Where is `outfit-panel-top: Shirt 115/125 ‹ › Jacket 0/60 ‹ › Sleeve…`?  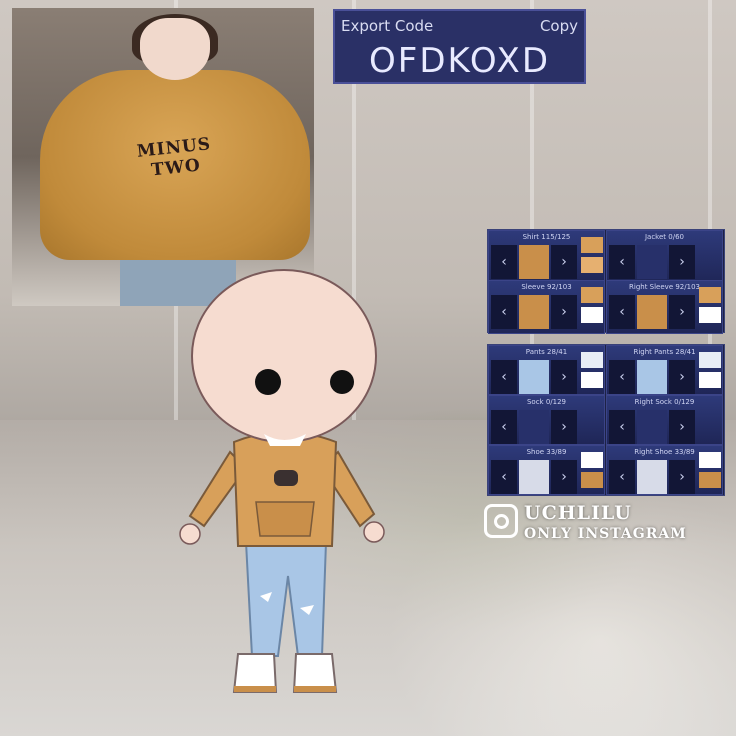
outfit-panel-top: Shirt 115/125 ‹ › Jacket 0/60 ‹ › Sleeve… is located at coordinates (606, 281).